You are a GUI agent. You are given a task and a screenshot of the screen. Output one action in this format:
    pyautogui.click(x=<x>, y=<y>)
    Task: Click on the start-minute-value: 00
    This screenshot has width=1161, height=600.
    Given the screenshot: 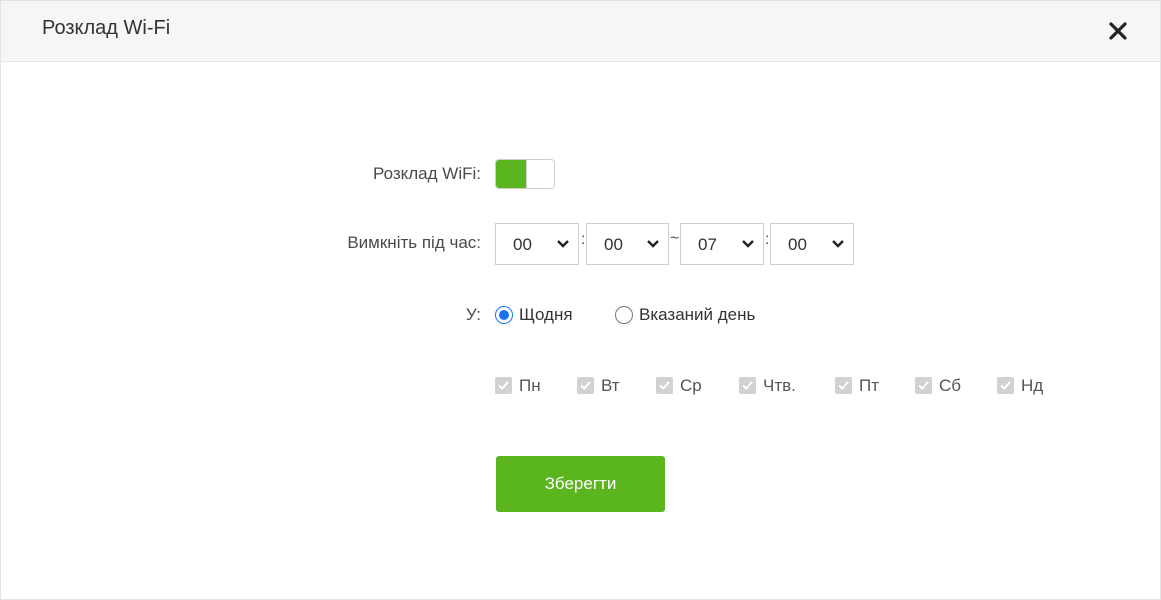 What is the action you would take?
    pyautogui.click(x=613, y=244)
    